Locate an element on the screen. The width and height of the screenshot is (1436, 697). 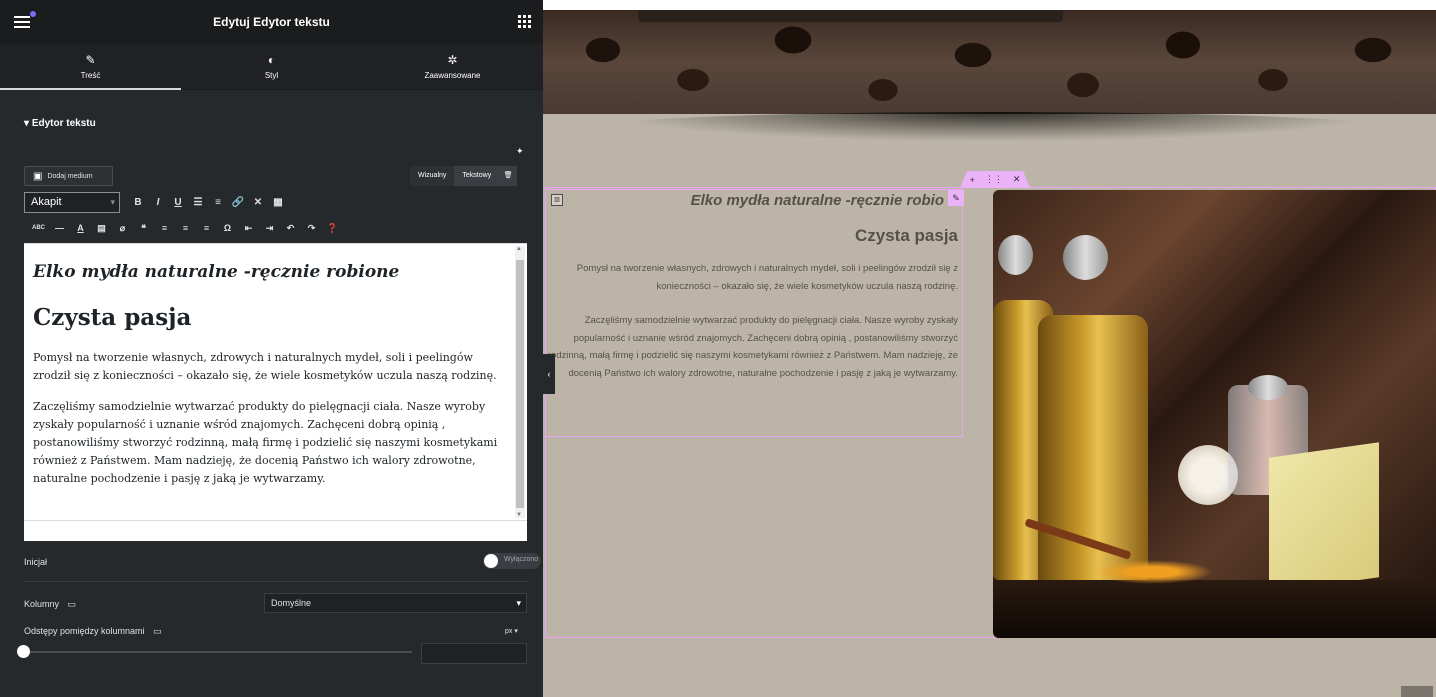
column-gap-input is located at coordinates (474, 653).